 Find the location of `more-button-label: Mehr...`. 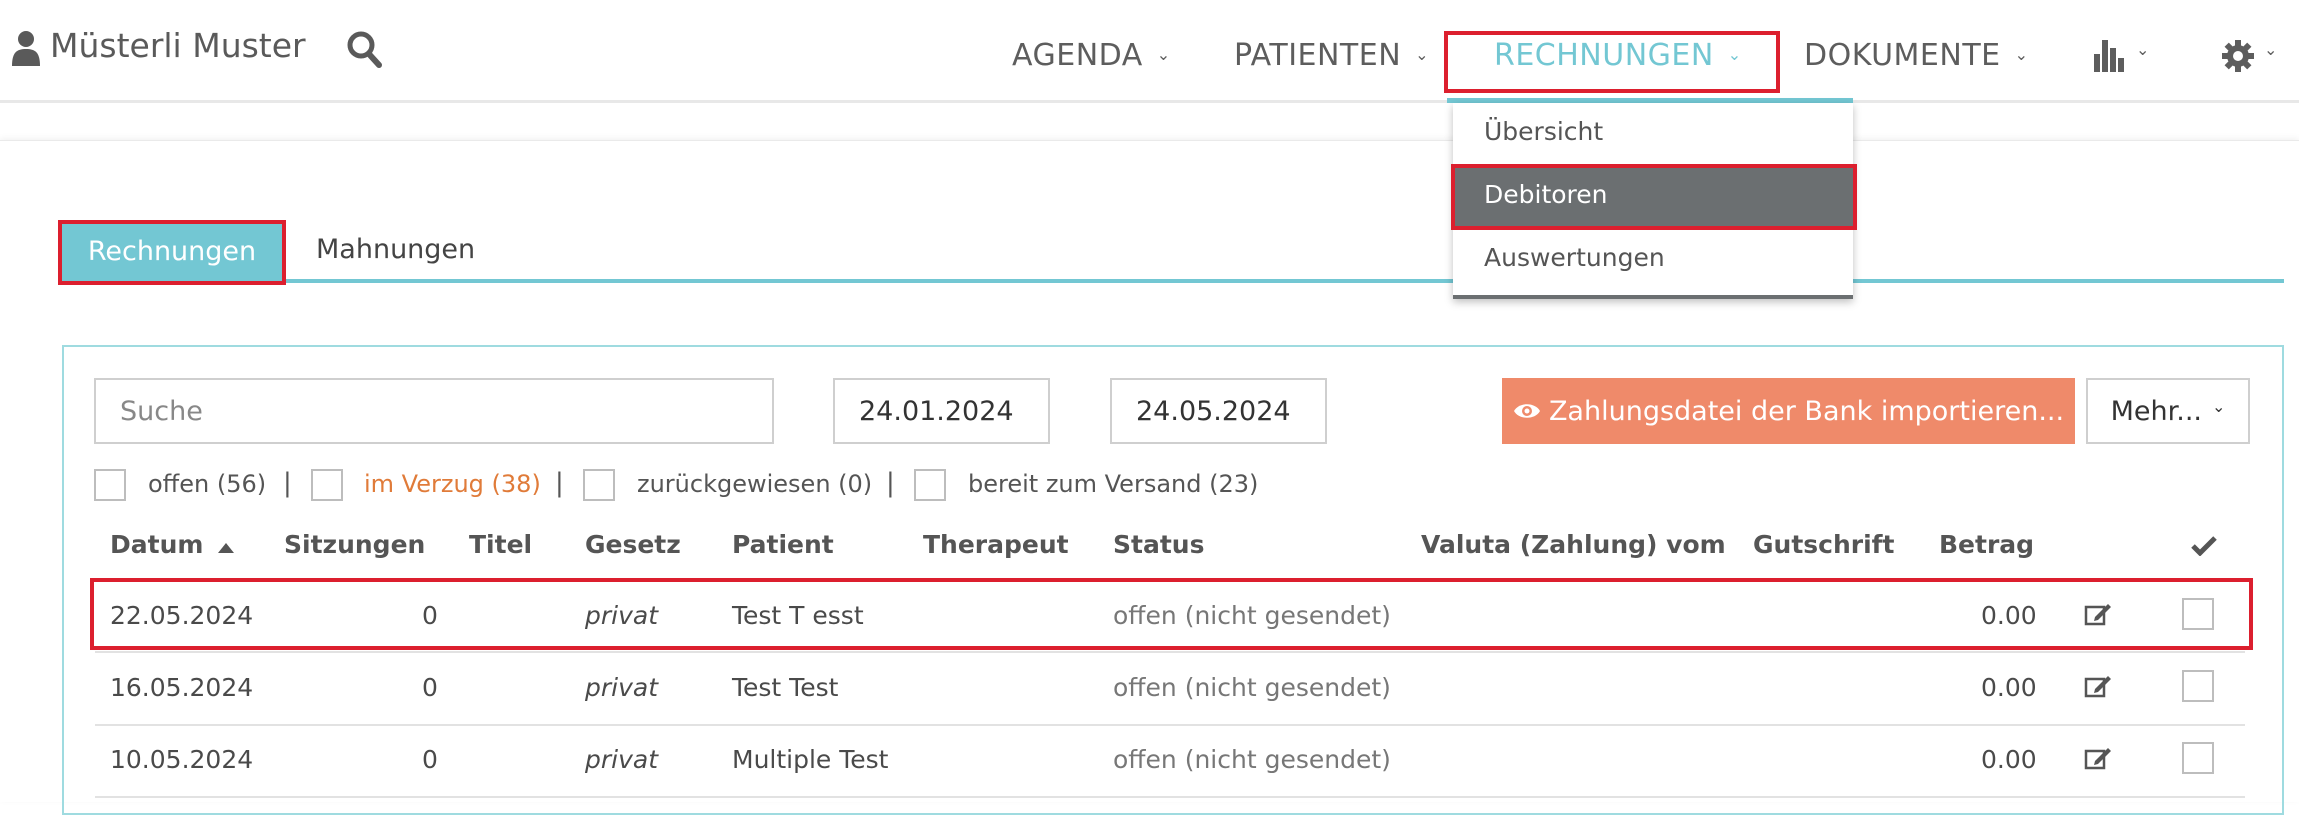

more-button-label: Mehr... is located at coordinates (2156, 411).